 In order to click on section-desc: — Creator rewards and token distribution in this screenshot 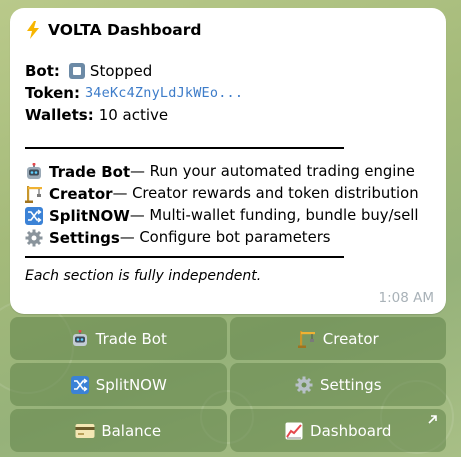, I will do `click(265, 193)`.